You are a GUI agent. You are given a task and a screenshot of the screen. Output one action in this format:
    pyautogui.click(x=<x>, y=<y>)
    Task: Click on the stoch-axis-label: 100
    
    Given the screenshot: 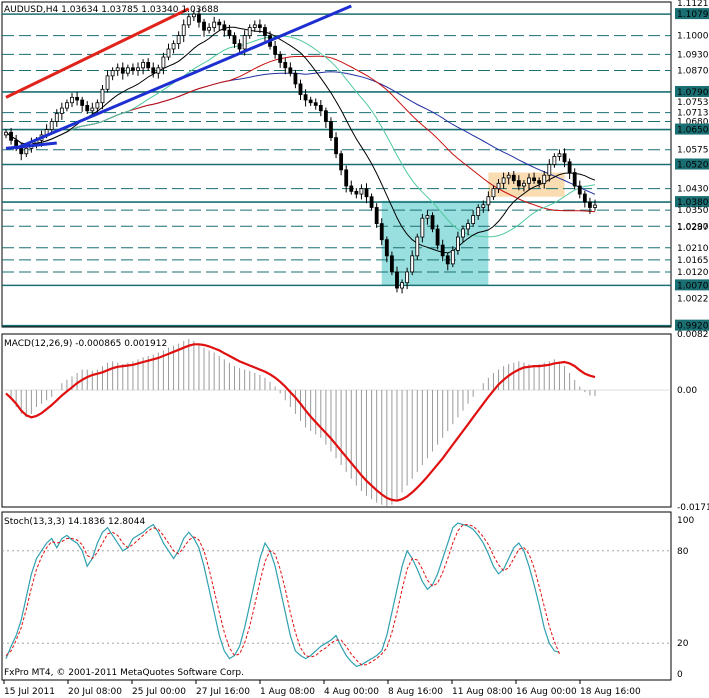 What is the action you would take?
    pyautogui.click(x=685, y=521)
    